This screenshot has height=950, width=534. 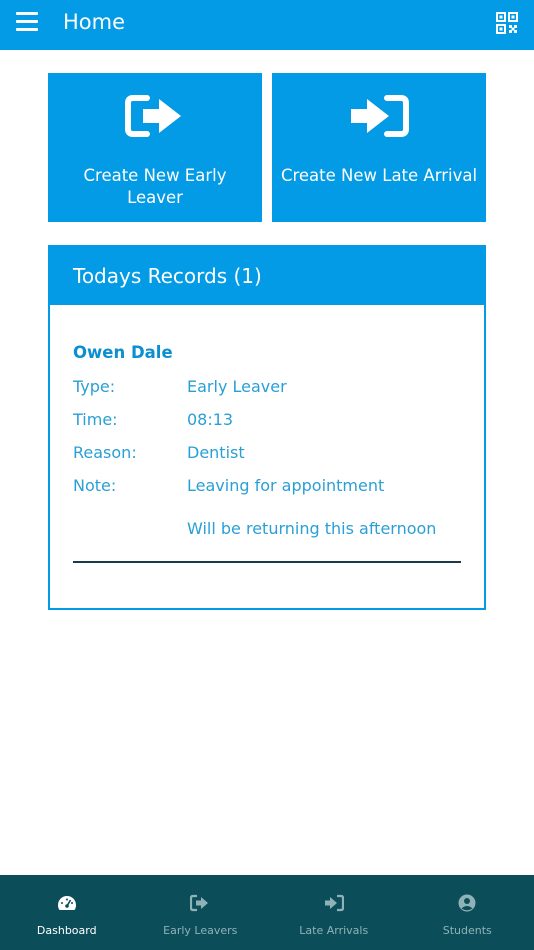 I want to click on nav-item-early-leavers: Early Leavers, so click(x=201, y=912).